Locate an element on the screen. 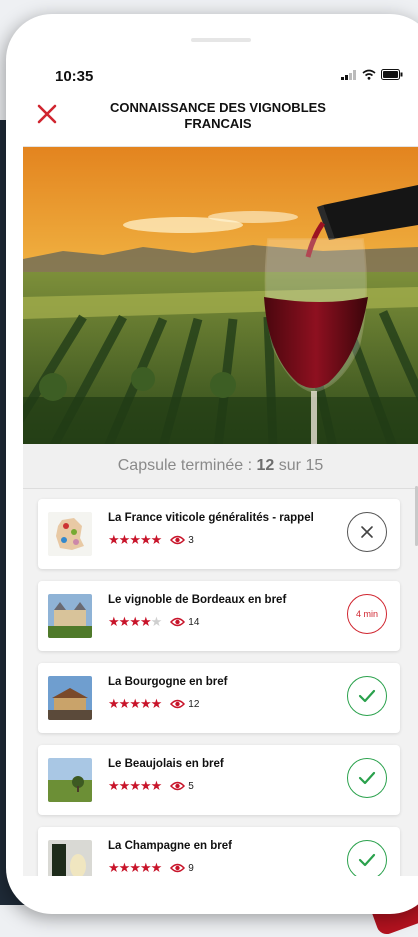 The image size is (418, 937). item-meta: ★ ★ ★ ★ ★ 12 is located at coordinates (153, 704).